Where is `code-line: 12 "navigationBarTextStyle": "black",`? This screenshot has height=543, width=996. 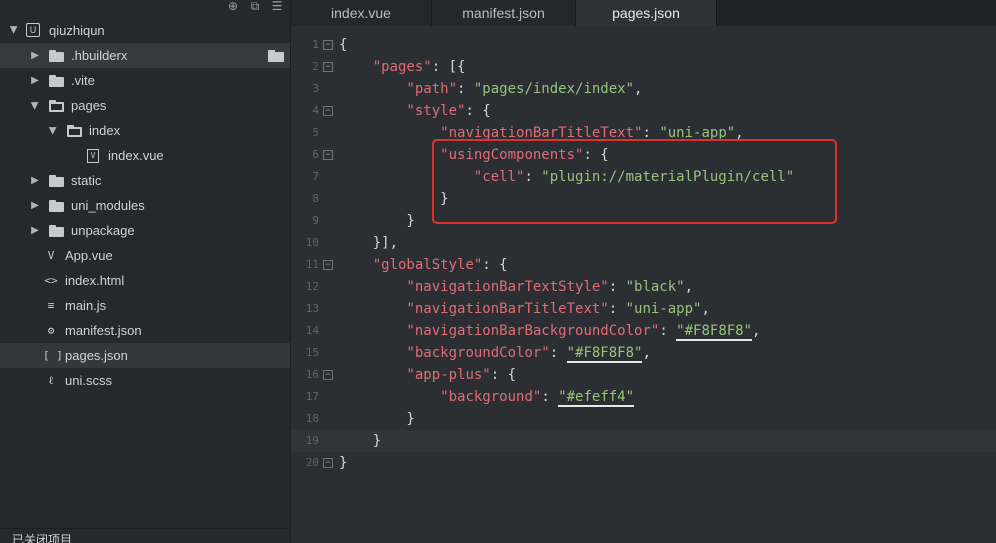 code-line: 12 "navigationBarTextStyle": "black", is located at coordinates (643, 287).